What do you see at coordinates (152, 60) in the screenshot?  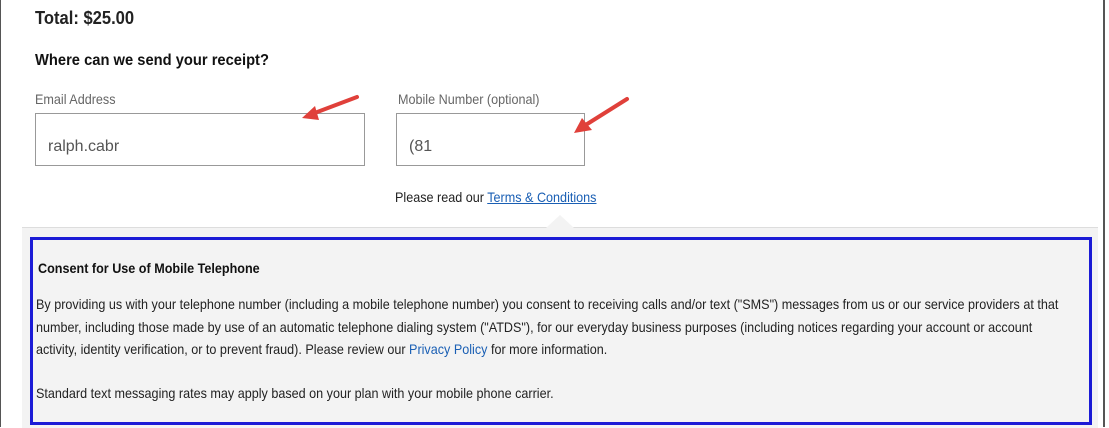 I see `receipt-heading: Where can we send your receipt?` at bounding box center [152, 60].